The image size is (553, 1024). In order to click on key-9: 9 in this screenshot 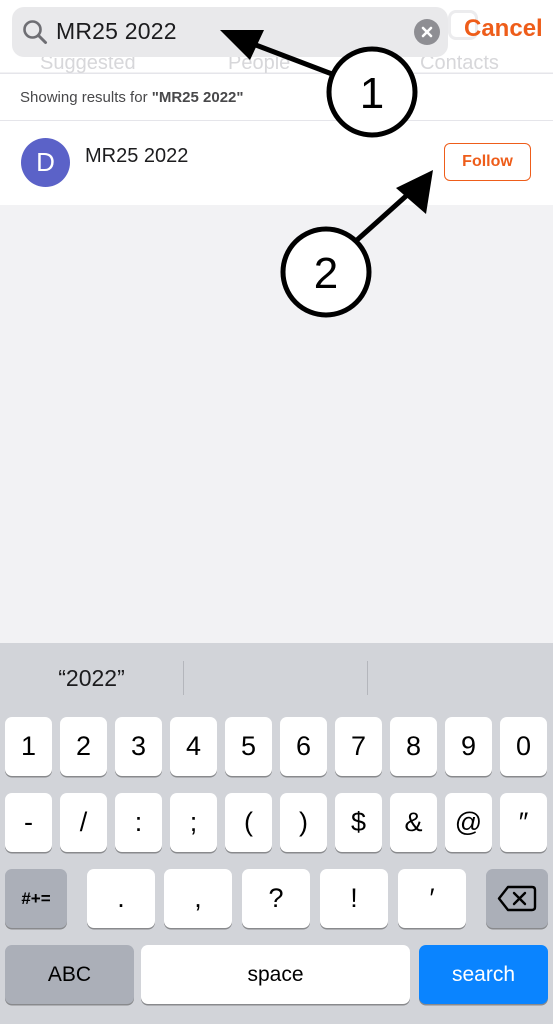, I will do `click(468, 746)`.